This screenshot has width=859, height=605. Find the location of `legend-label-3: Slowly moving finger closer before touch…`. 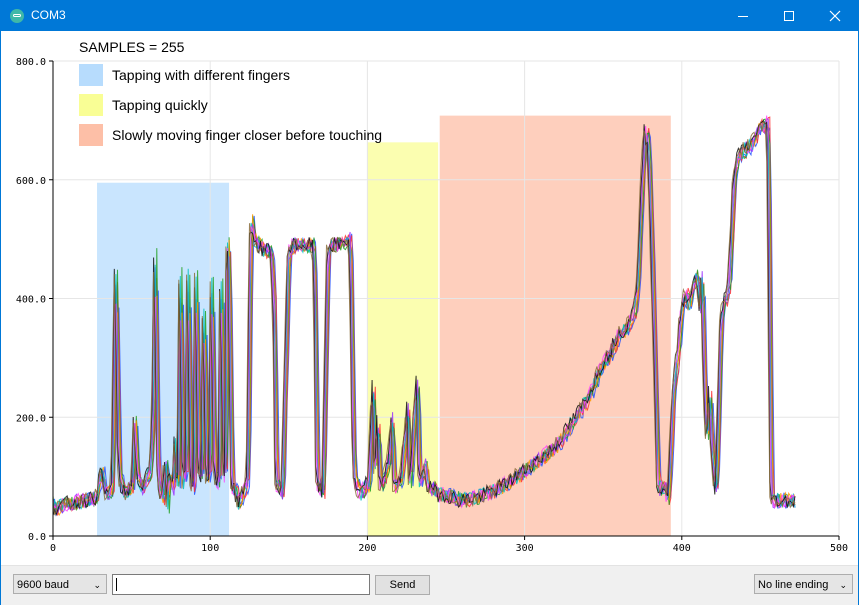

legend-label-3: Slowly moving finger closer before touch… is located at coordinates (247, 135).